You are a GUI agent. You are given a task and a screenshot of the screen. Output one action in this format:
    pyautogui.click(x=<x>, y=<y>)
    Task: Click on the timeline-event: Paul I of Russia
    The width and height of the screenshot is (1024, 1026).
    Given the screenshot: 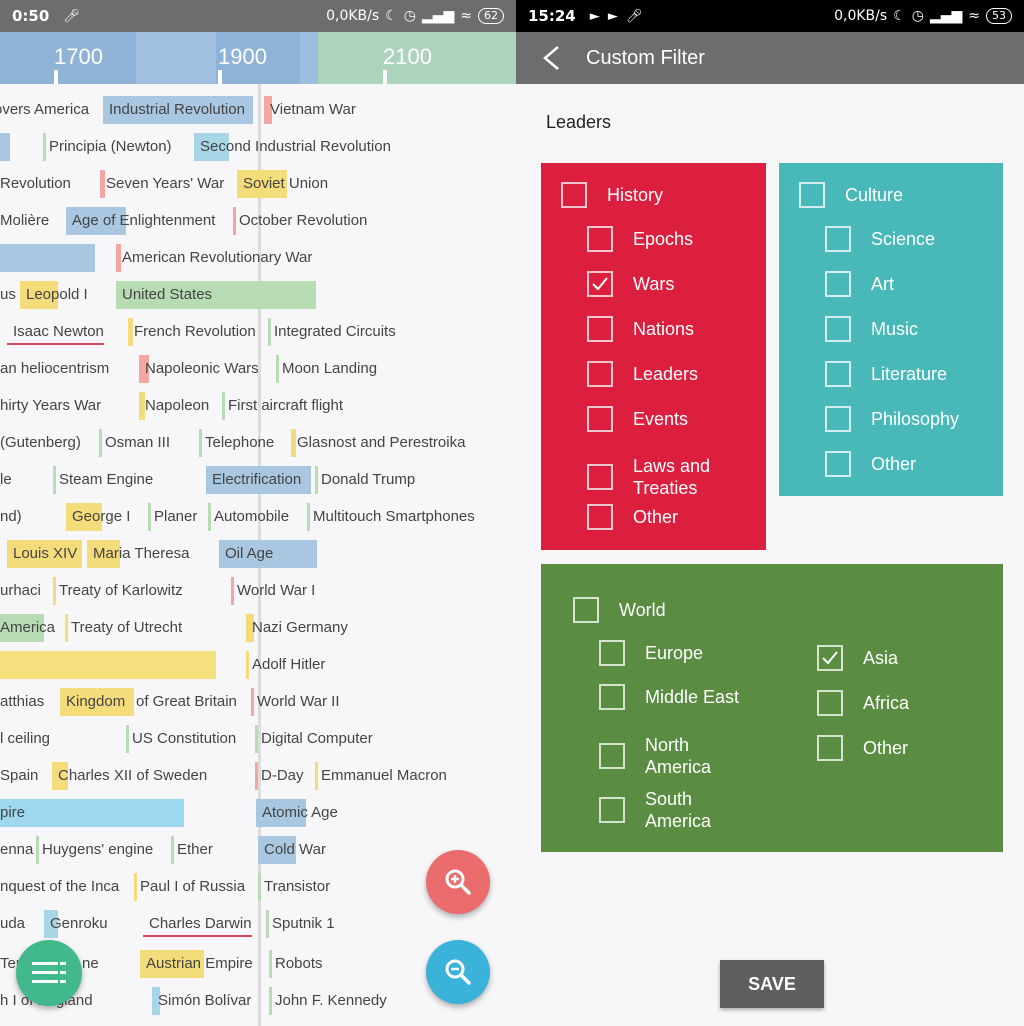 What is the action you would take?
    pyautogui.click(x=189, y=887)
    